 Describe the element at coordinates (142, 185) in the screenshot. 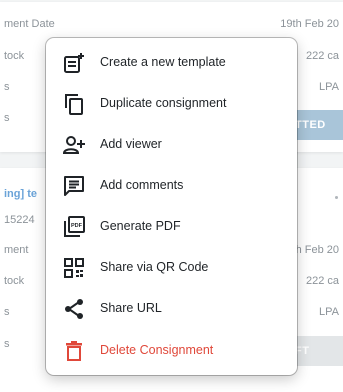

I see `menu-item-label: Add comments` at that location.